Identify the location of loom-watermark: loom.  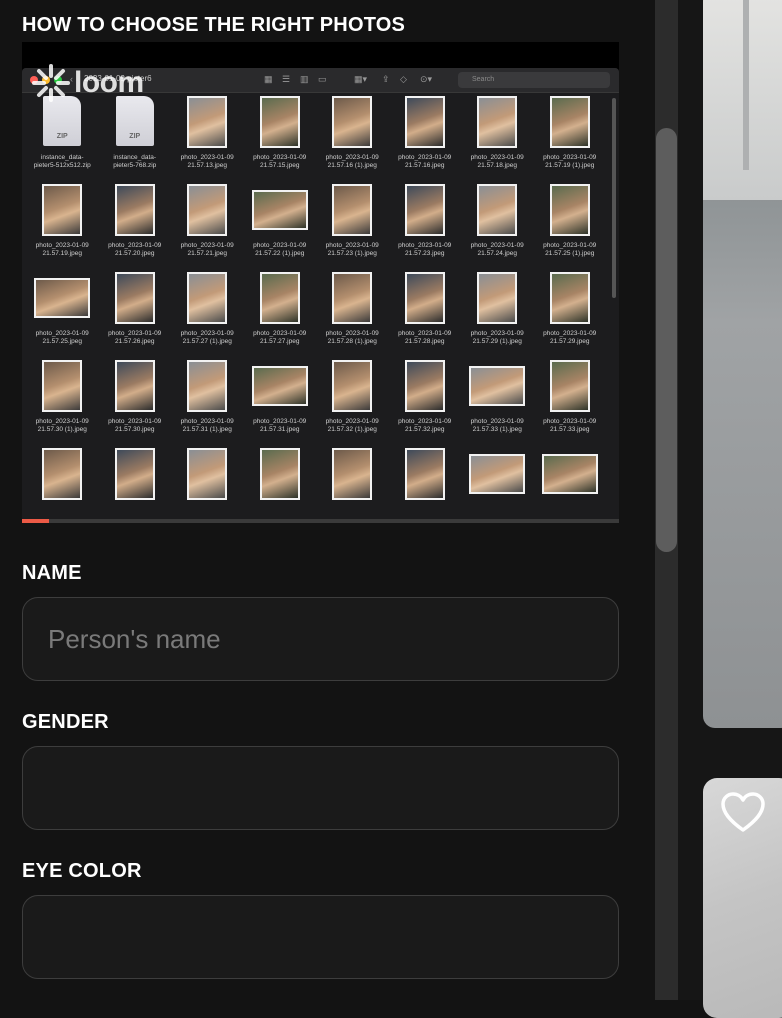
(88, 83).